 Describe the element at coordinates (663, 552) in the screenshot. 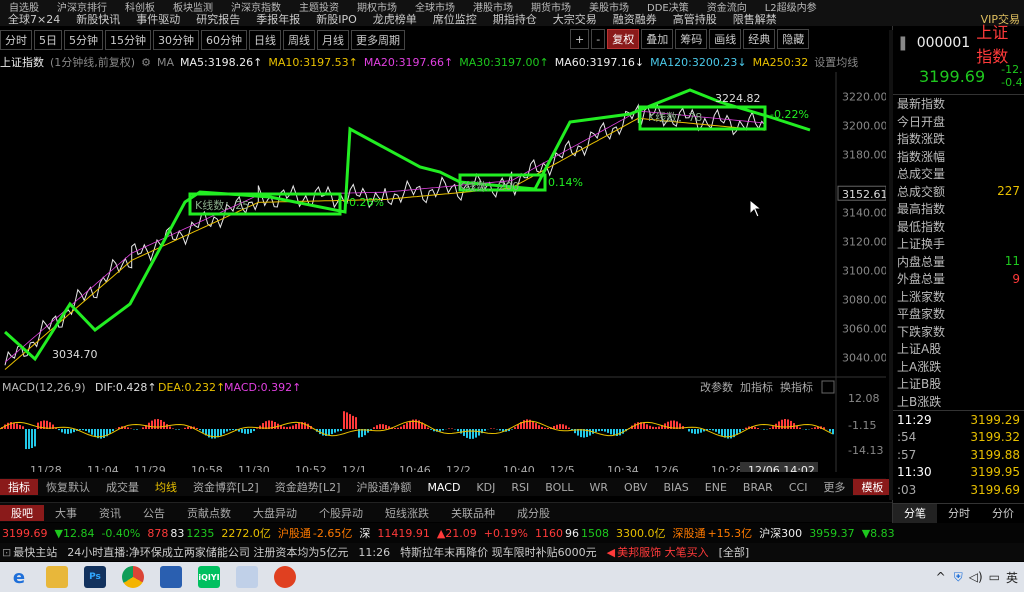

I see `alert-text: 美邦服饰 大笔买入` at that location.